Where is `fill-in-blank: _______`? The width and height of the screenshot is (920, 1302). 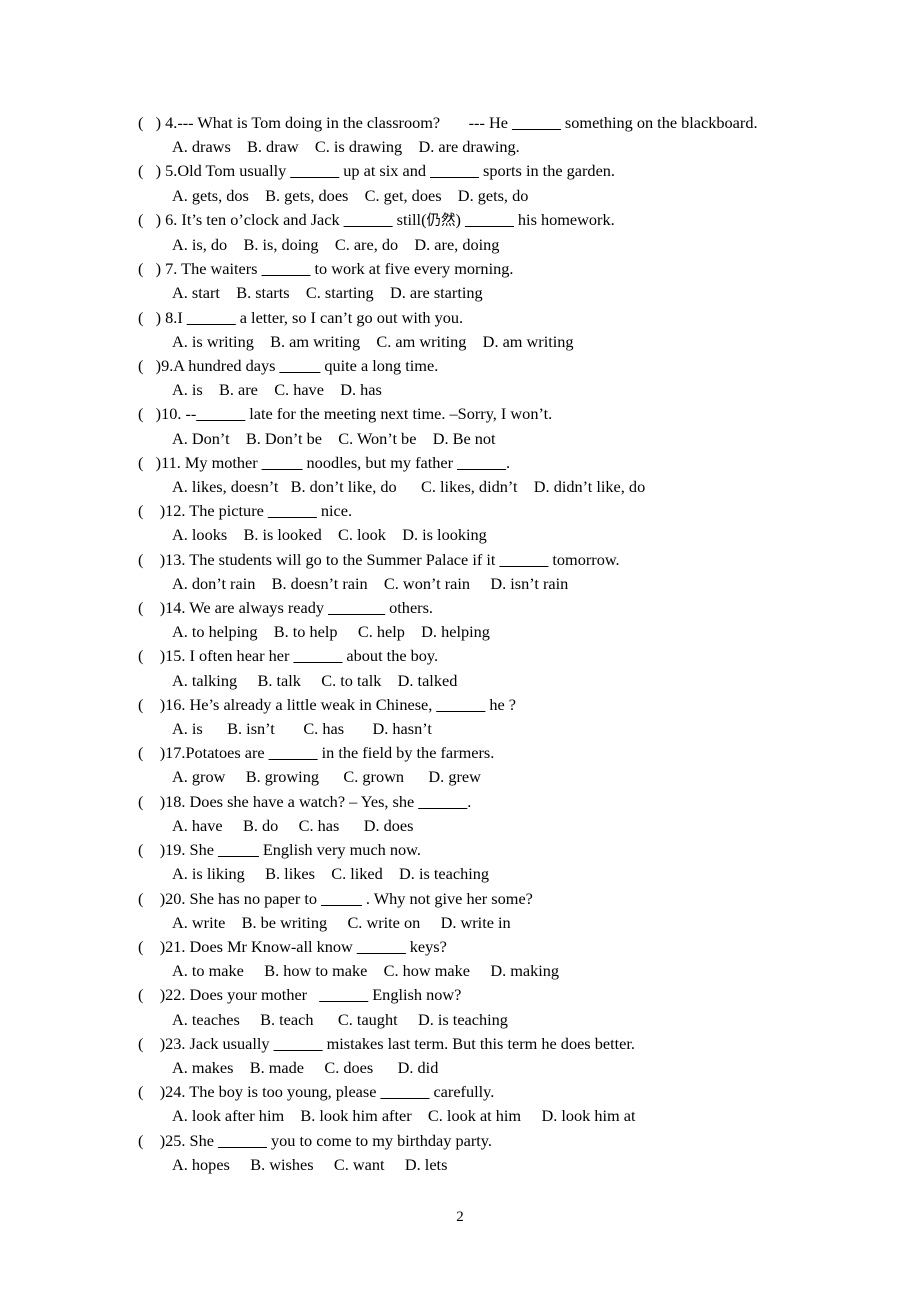
fill-in-blank: _______ is located at coordinates (356, 607).